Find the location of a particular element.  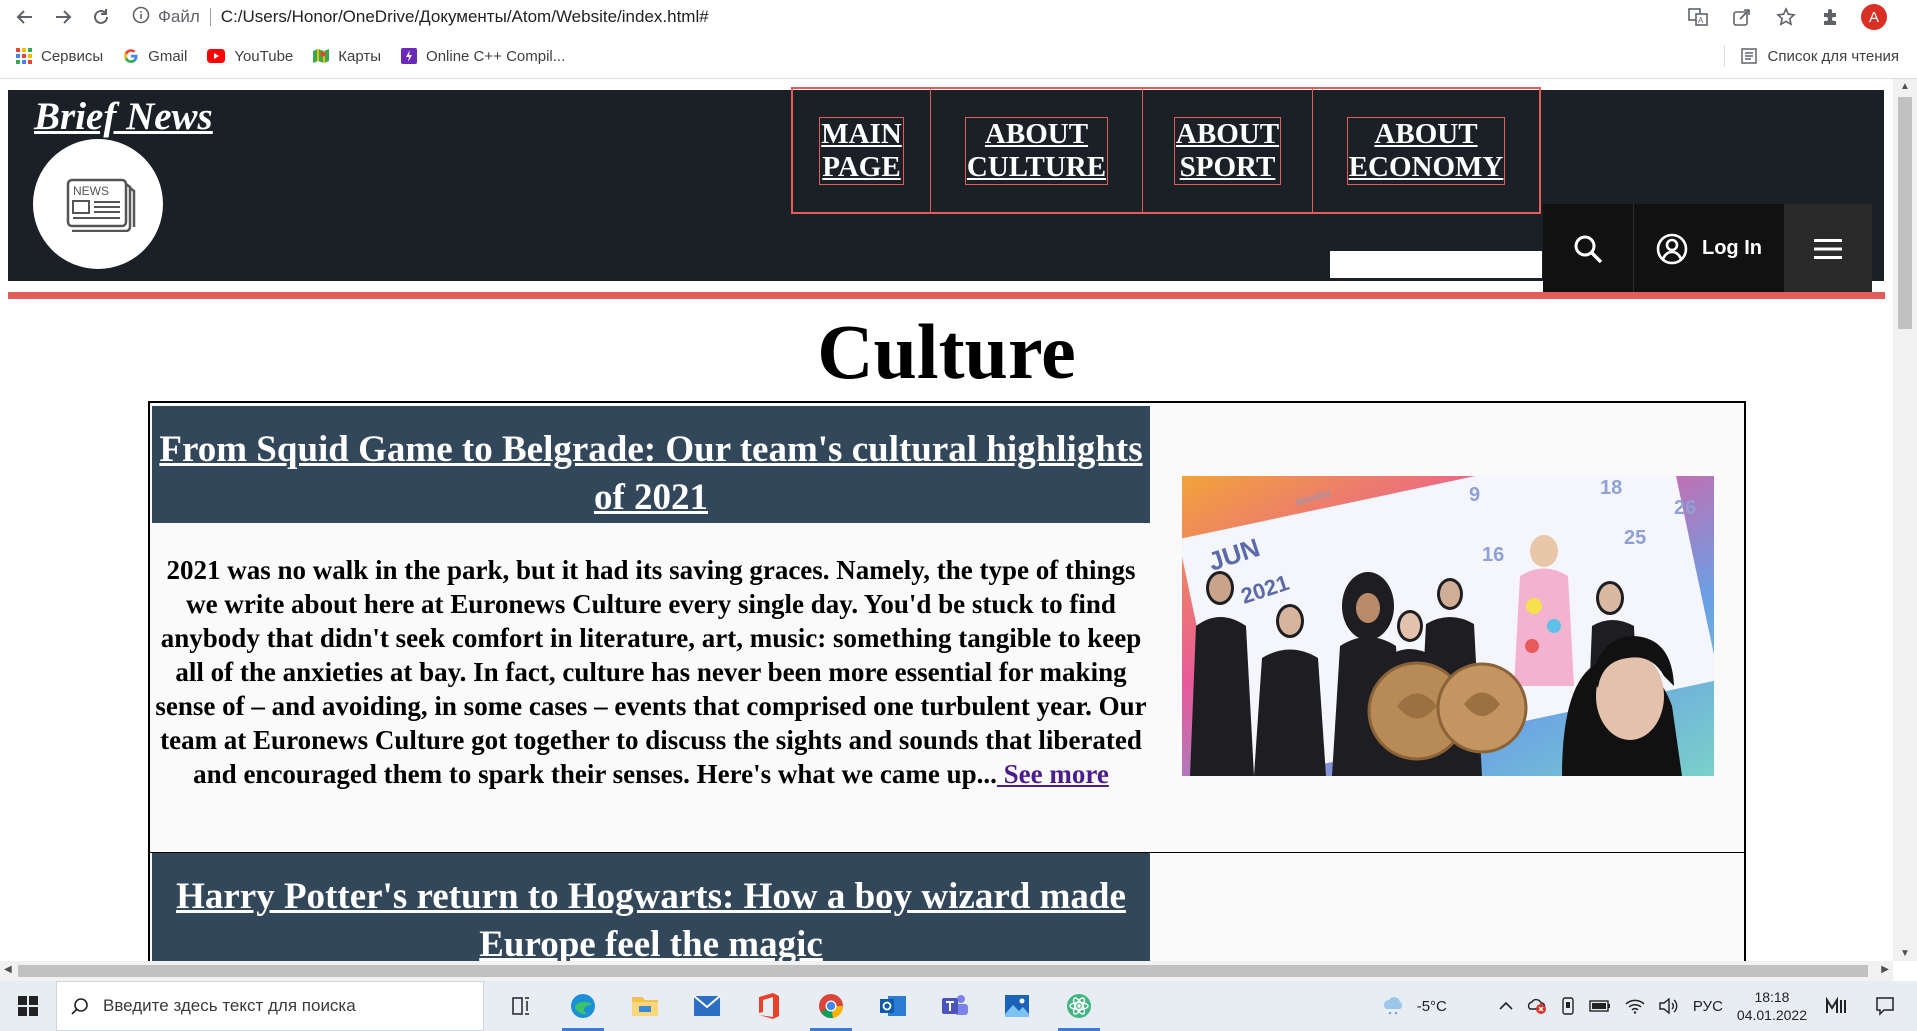

news-logo: NEWS is located at coordinates (98, 204).